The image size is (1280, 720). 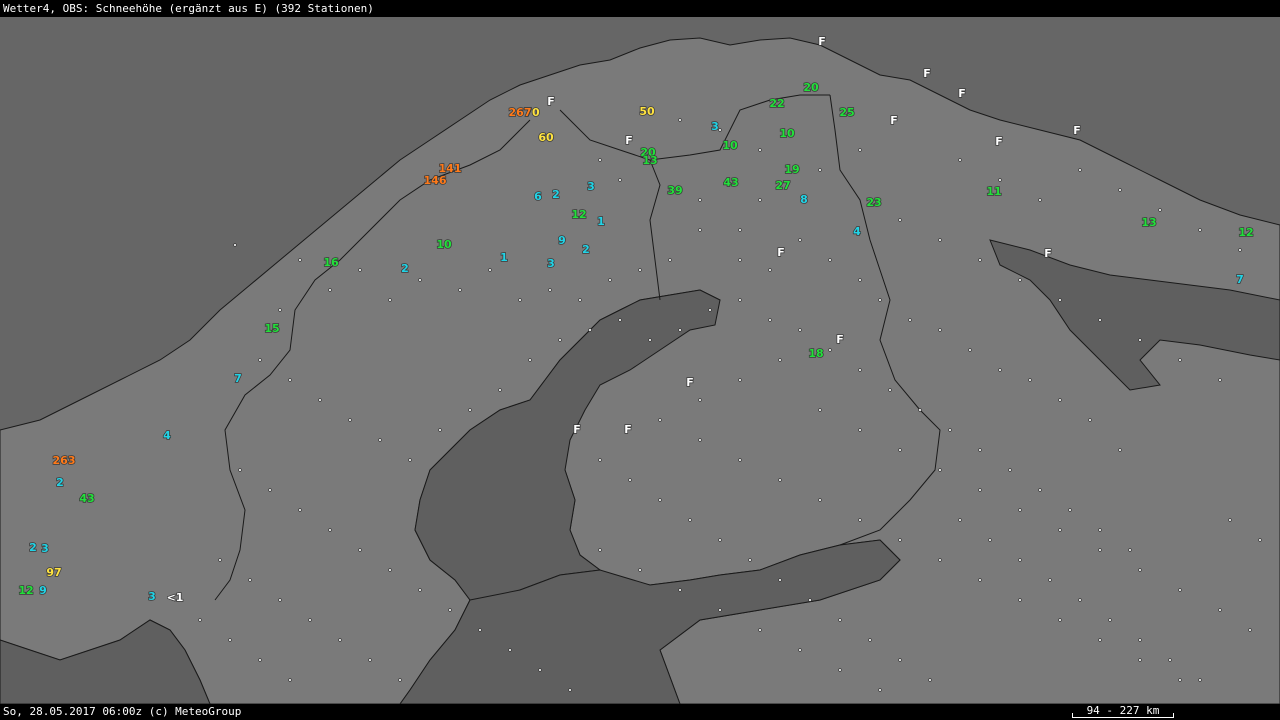 What do you see at coordinates (238, 378) in the screenshot?
I see `snow-depth-label: 7` at bounding box center [238, 378].